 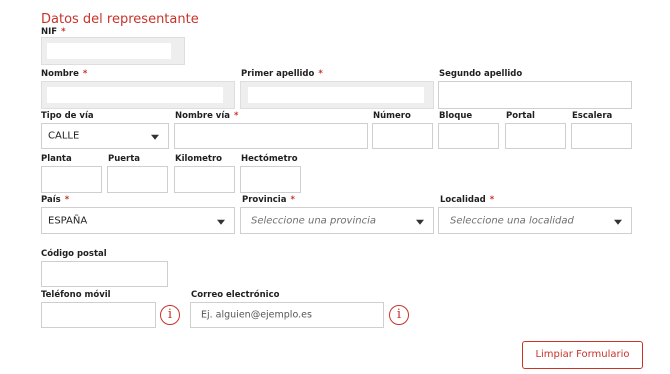 I want to click on puerta-label: Puerta, so click(x=124, y=159).